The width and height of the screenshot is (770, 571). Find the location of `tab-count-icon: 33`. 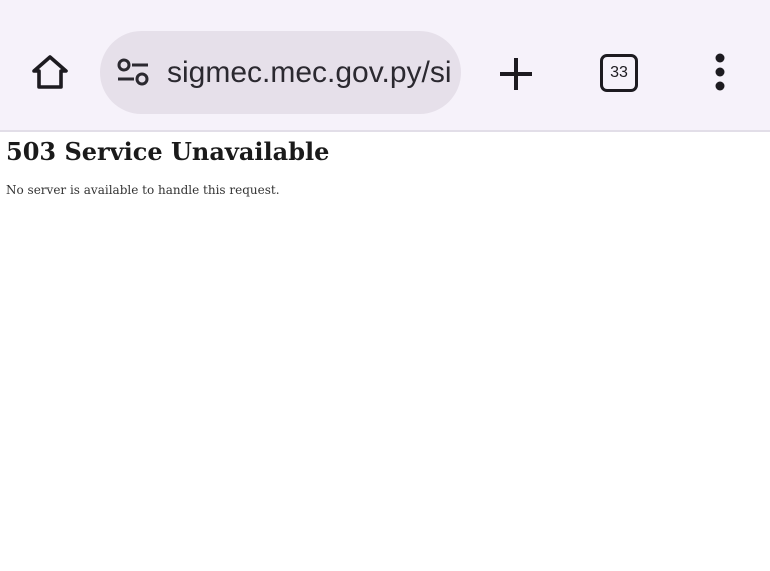

tab-count-icon: 33 is located at coordinates (619, 73).